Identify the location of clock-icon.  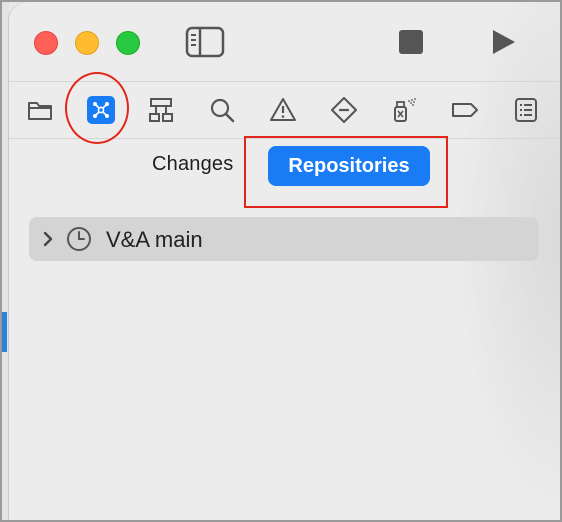
(79, 239).